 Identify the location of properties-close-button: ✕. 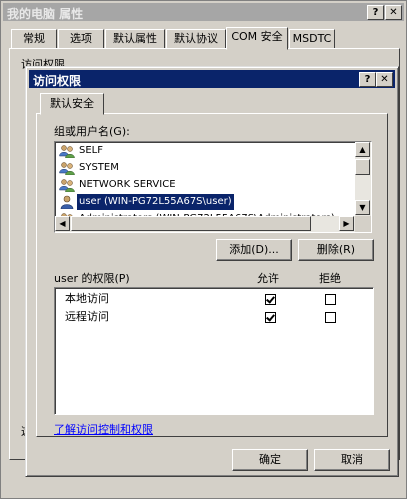
(393, 12).